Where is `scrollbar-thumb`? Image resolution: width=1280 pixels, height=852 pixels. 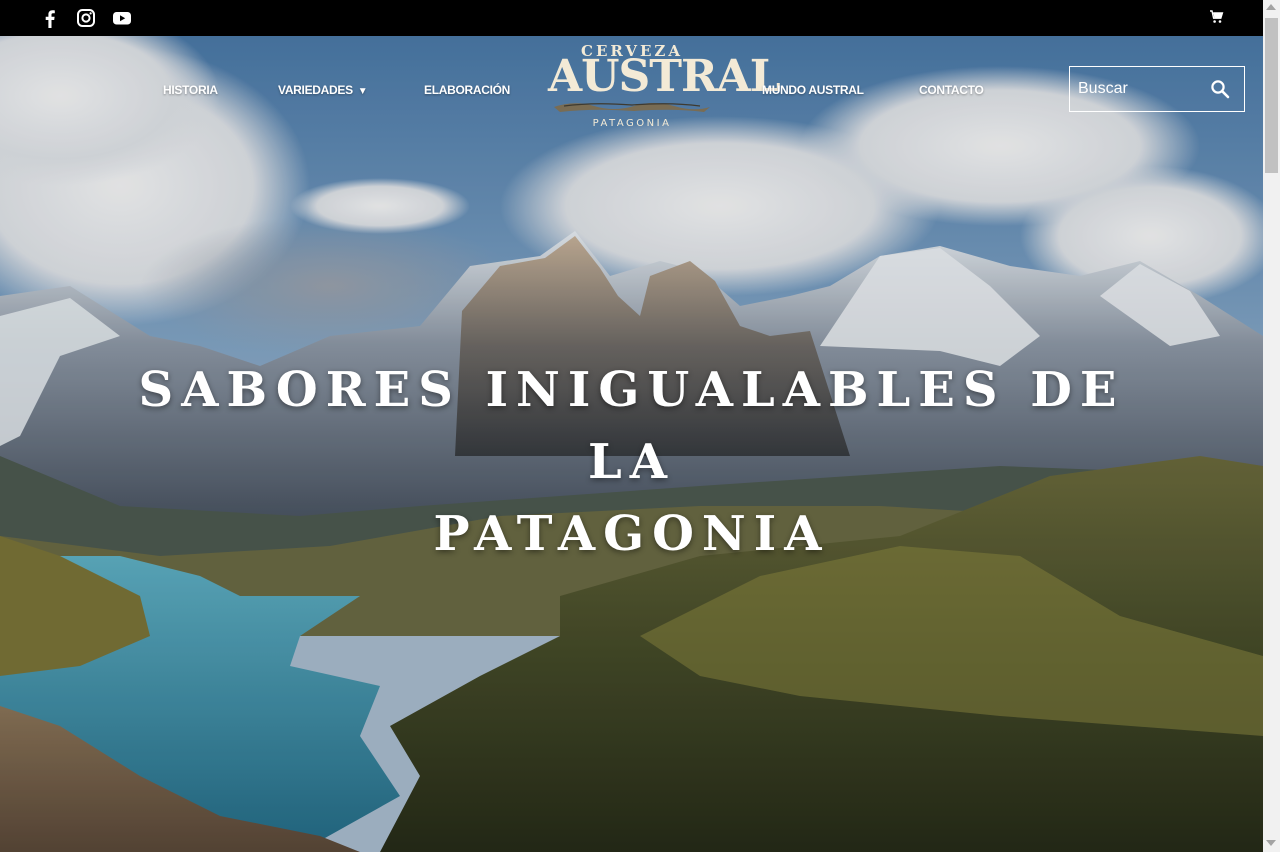
scrollbar-thumb is located at coordinates (1271, 95).